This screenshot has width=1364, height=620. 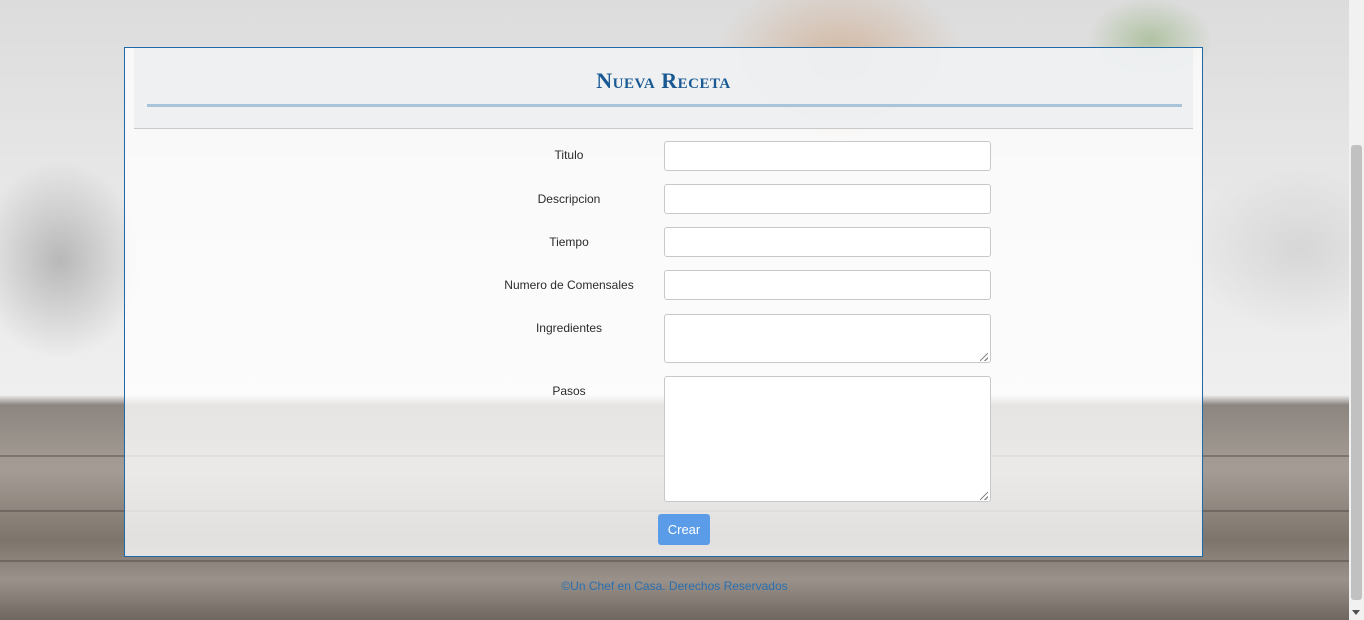 What do you see at coordinates (569, 199) in the screenshot?
I see `descripcion-label: Descripcion` at bounding box center [569, 199].